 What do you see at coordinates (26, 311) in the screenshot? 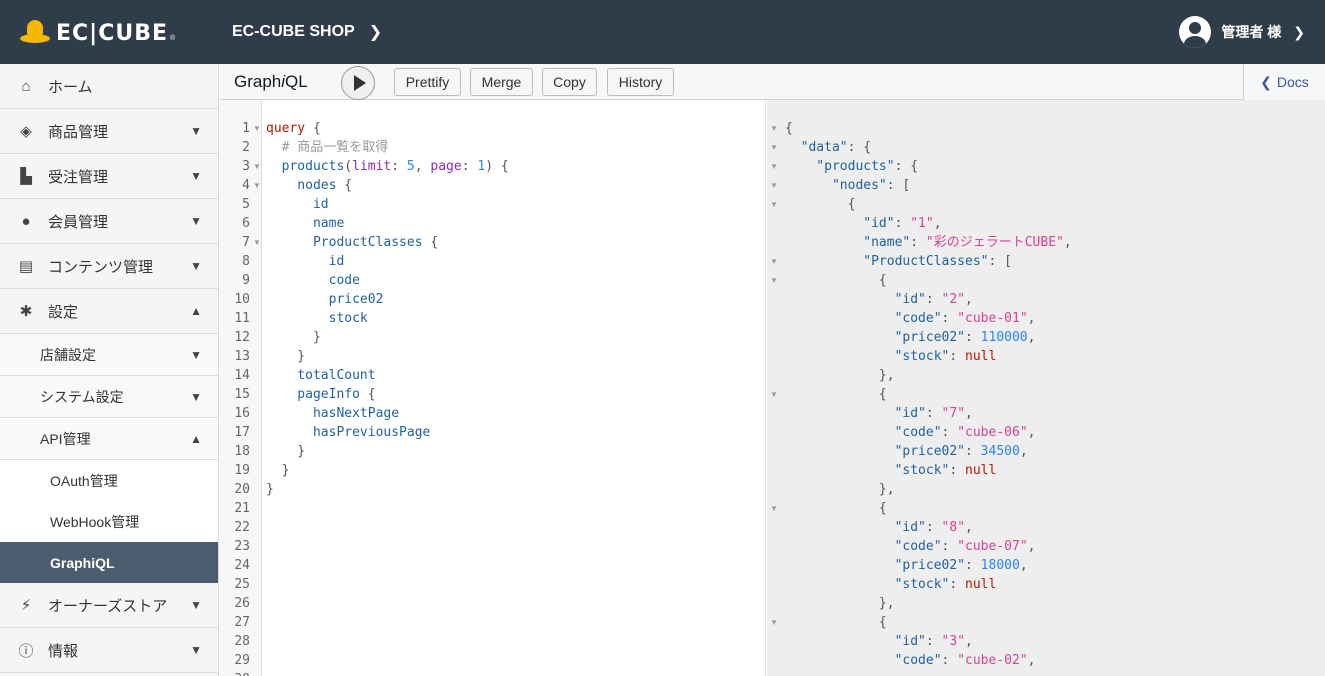
I see `gear-icon: ✱` at bounding box center [26, 311].